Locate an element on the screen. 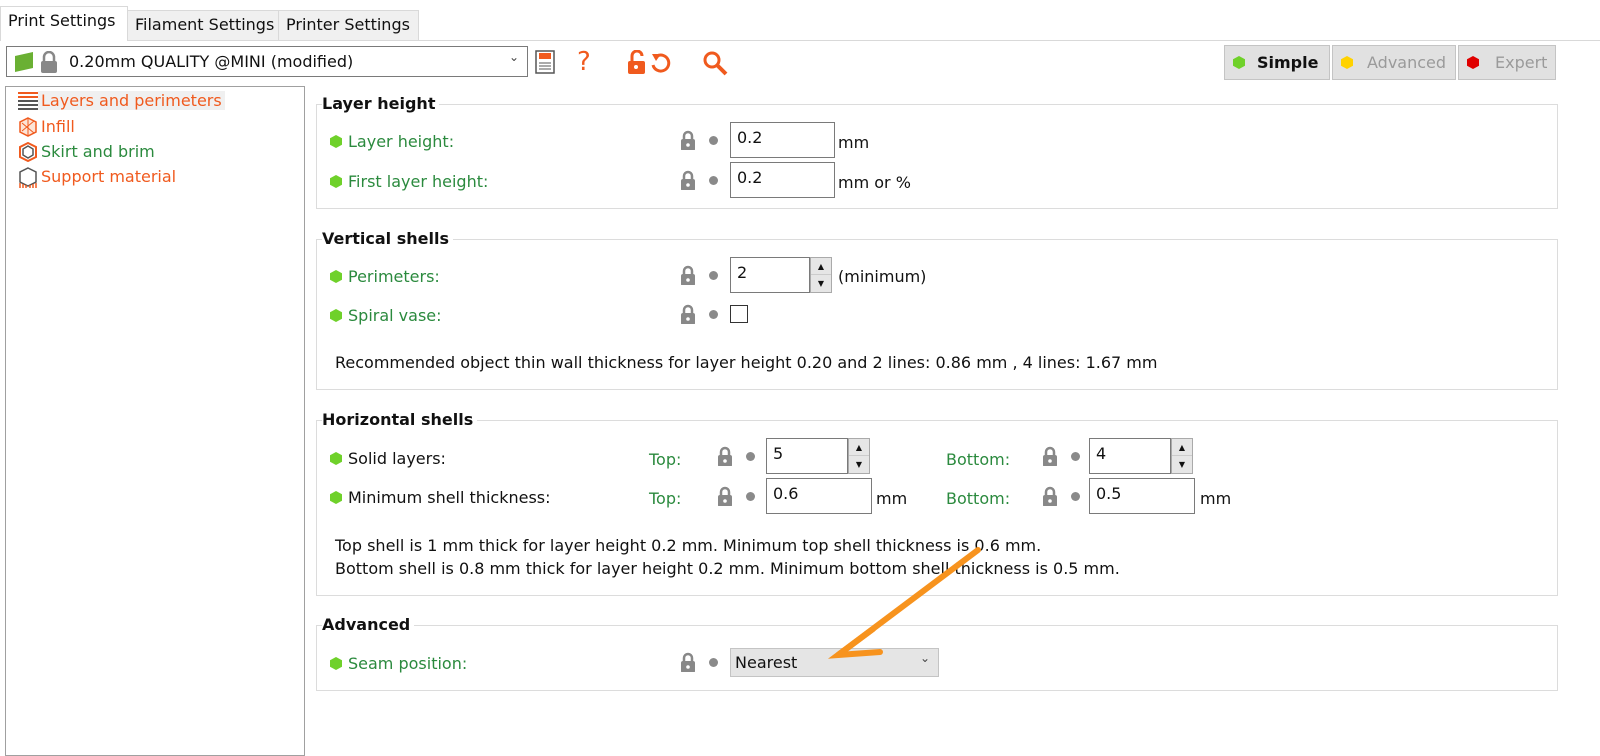  undo-icon is located at coordinates (661, 63).